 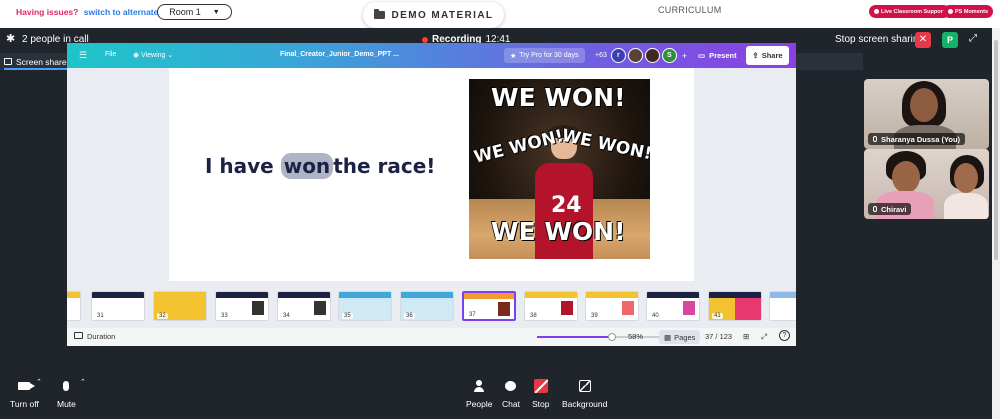 I want to click on stop-share-button: Stop, so click(x=541, y=393).